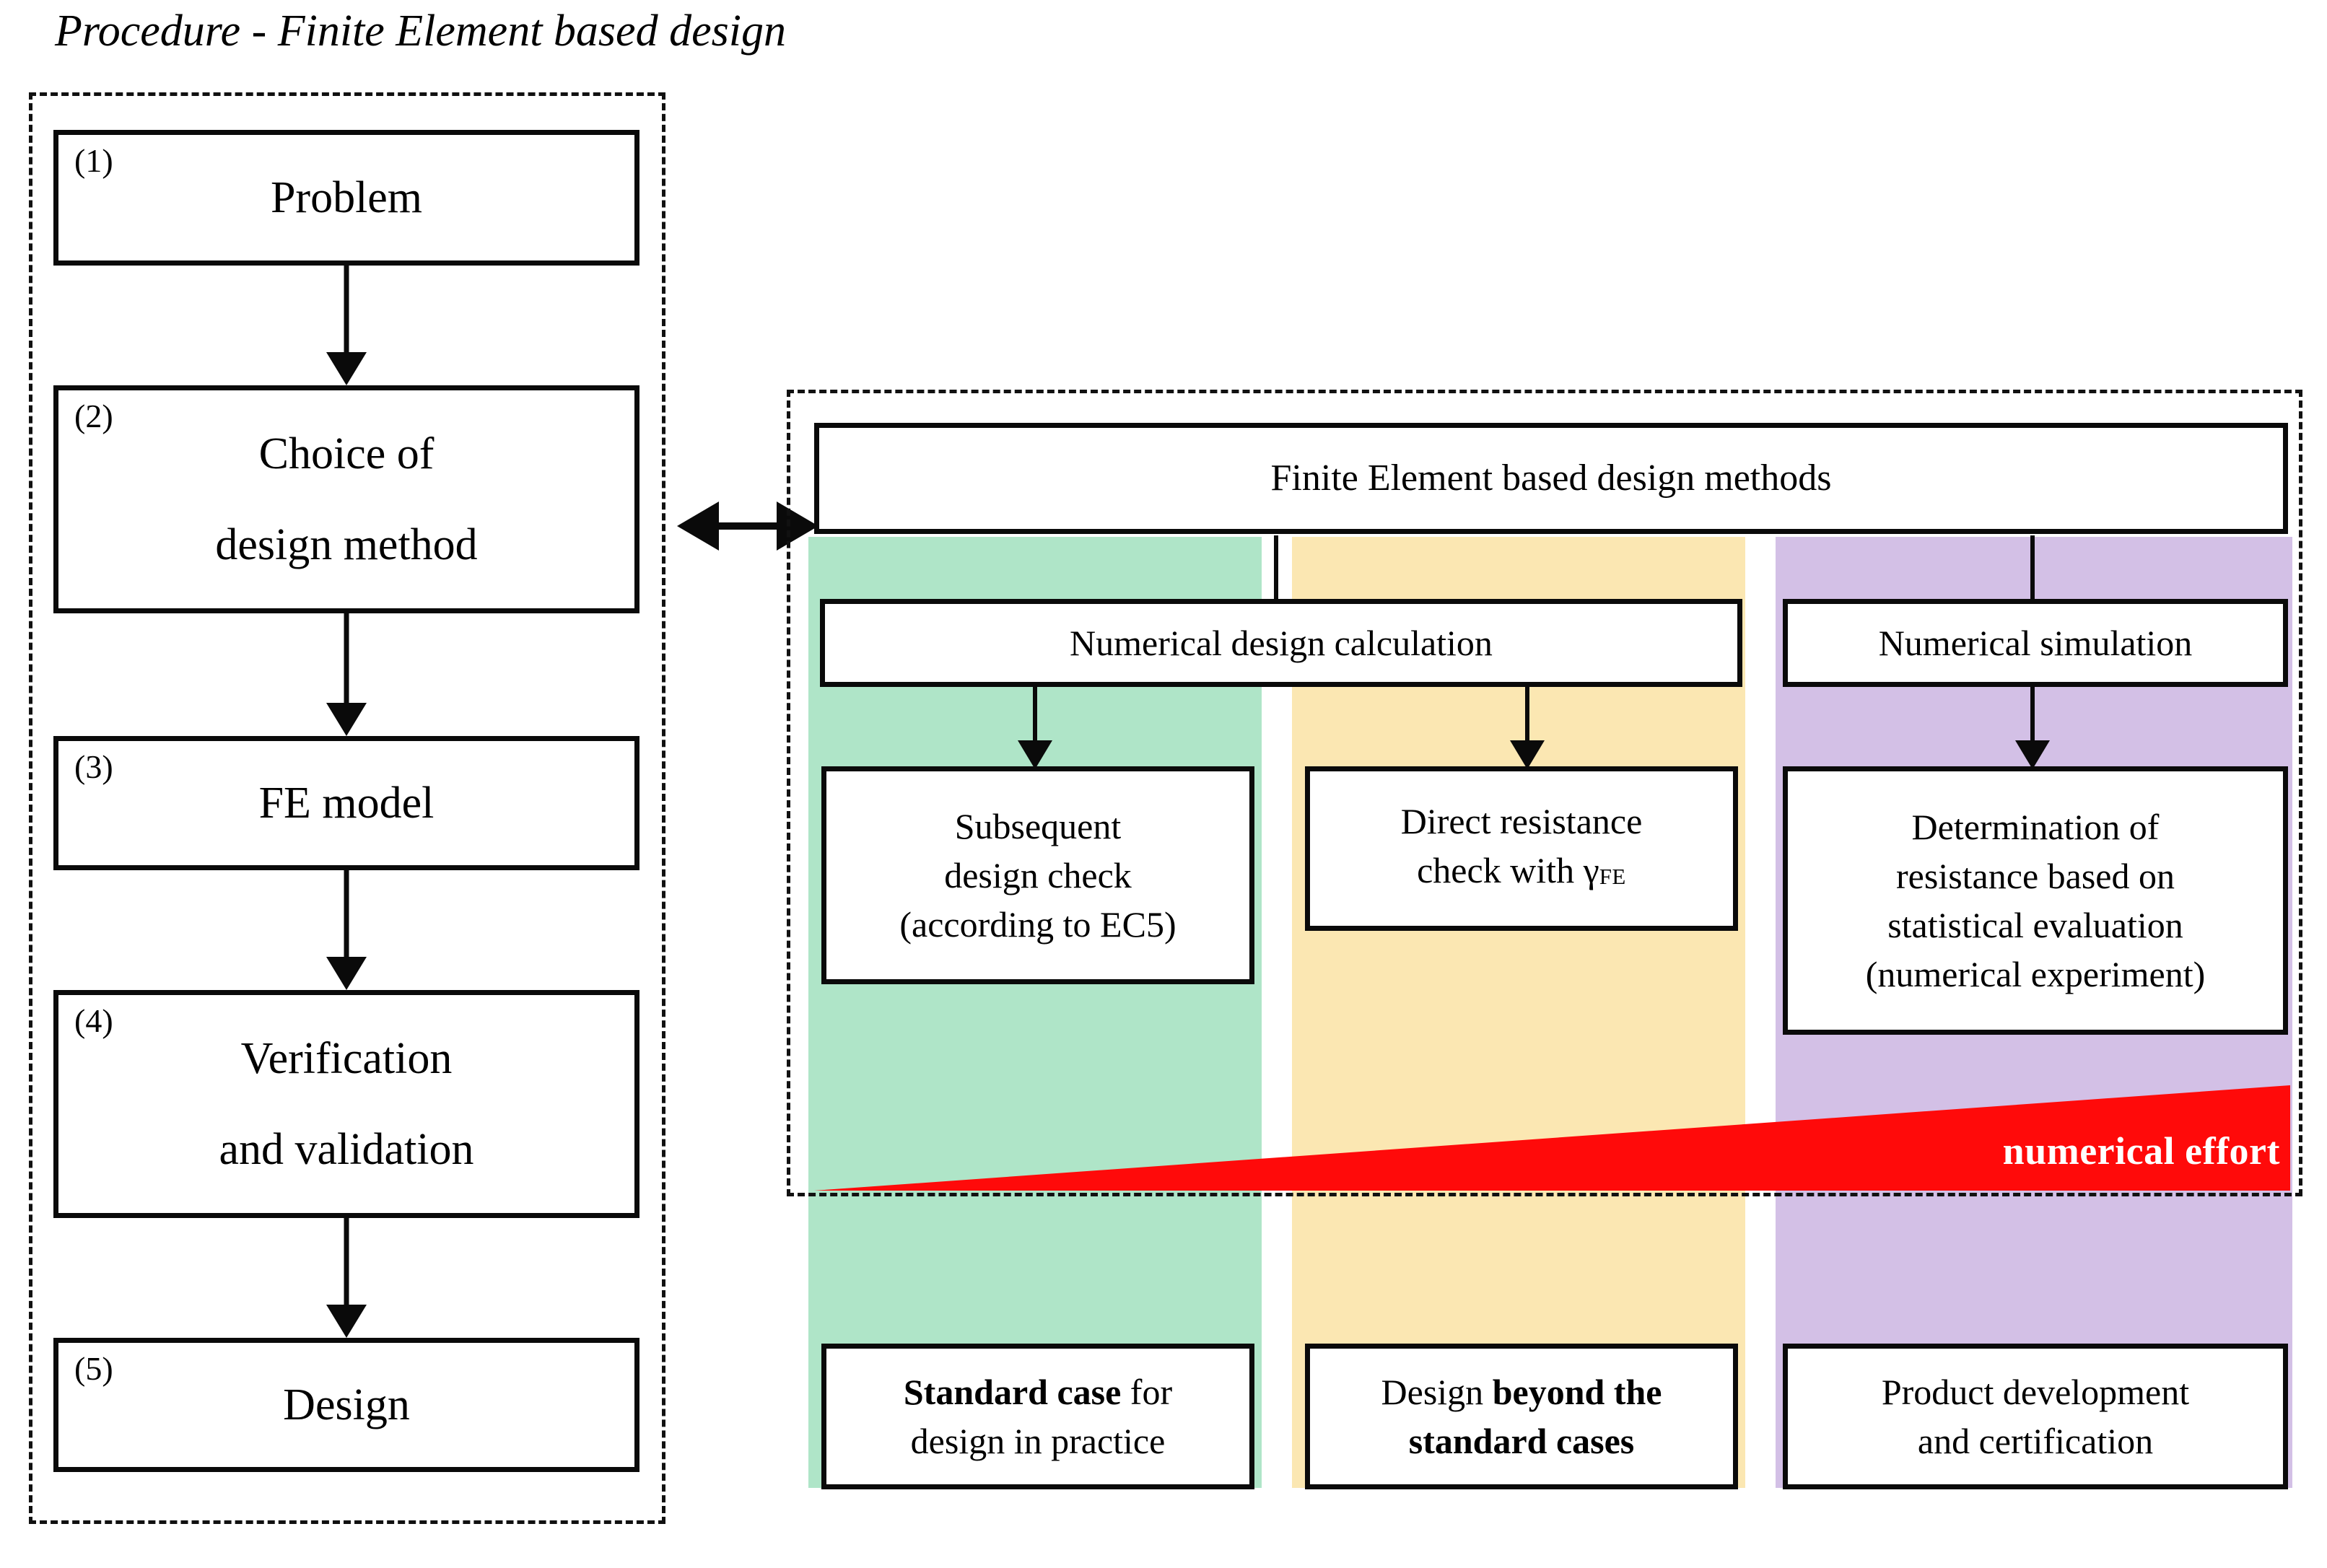 This screenshot has width=2327, height=1568. Describe the element at coordinates (1613, 876) in the screenshot. I see `gamma-subscript-fe: FE` at that location.